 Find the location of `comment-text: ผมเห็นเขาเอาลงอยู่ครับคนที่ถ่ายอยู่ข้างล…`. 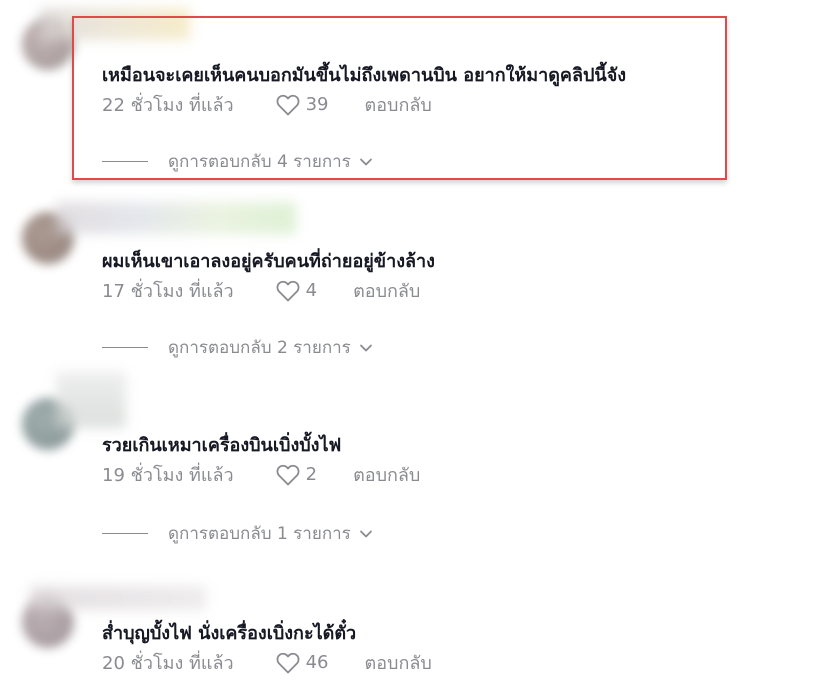

comment-text: ผมเห็นเขาเอาลงอยู่ครับคนที่ถ่ายอยู่ข้างล… is located at coordinates (268, 261).